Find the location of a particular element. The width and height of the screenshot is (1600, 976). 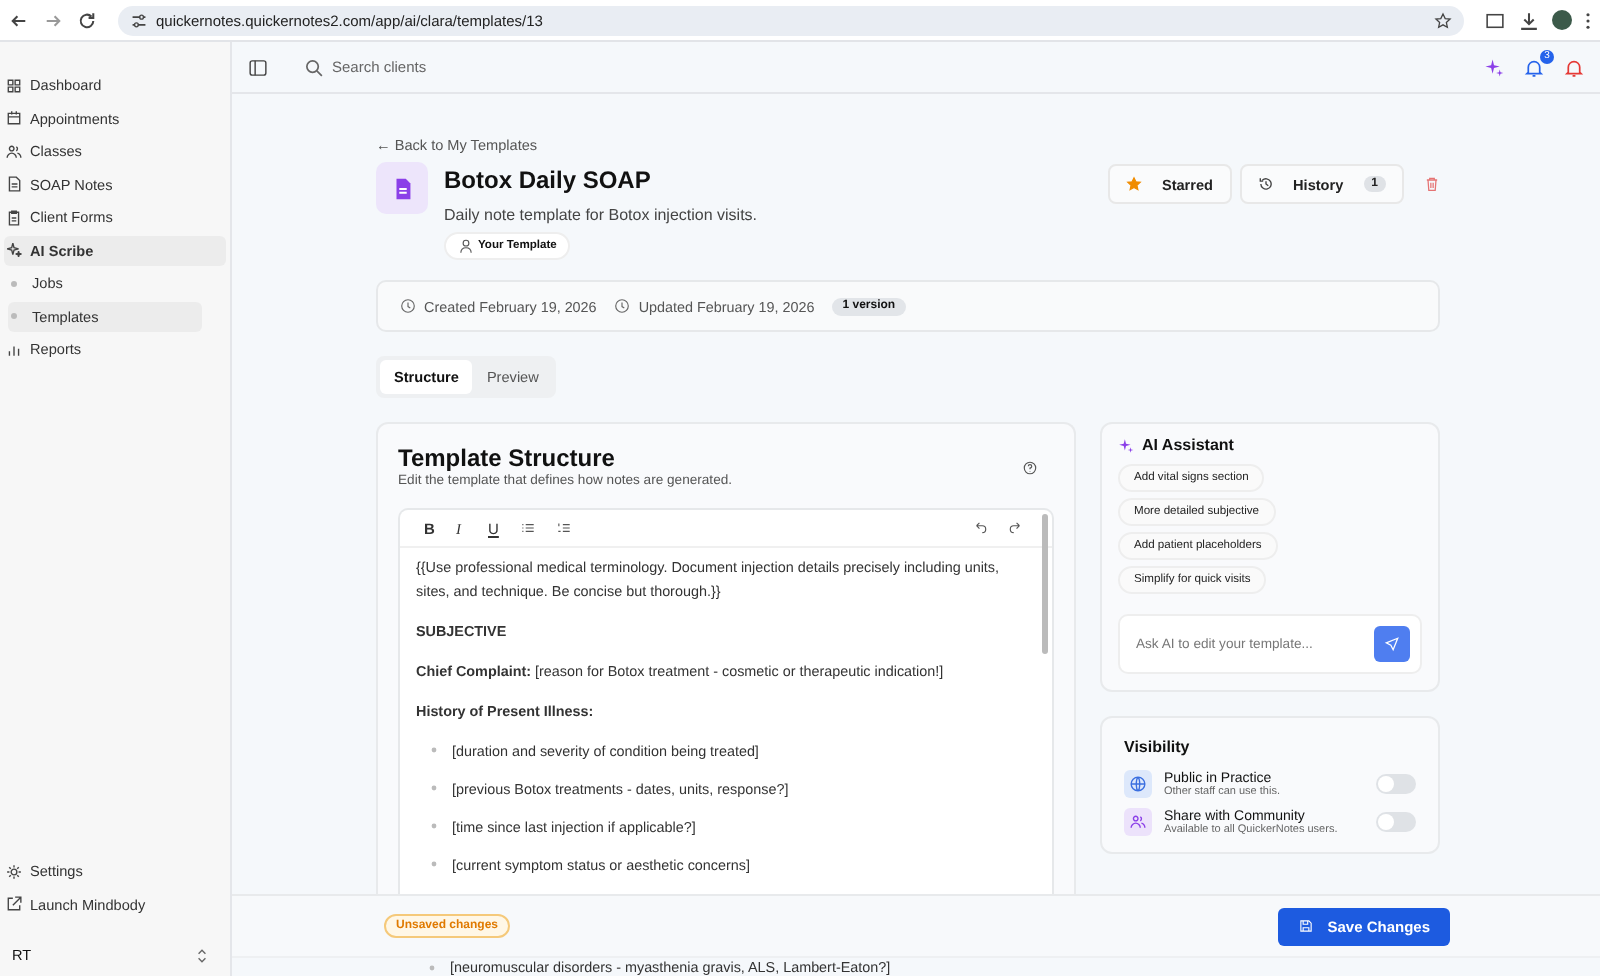

bullet-list-icon is located at coordinates (528, 528).